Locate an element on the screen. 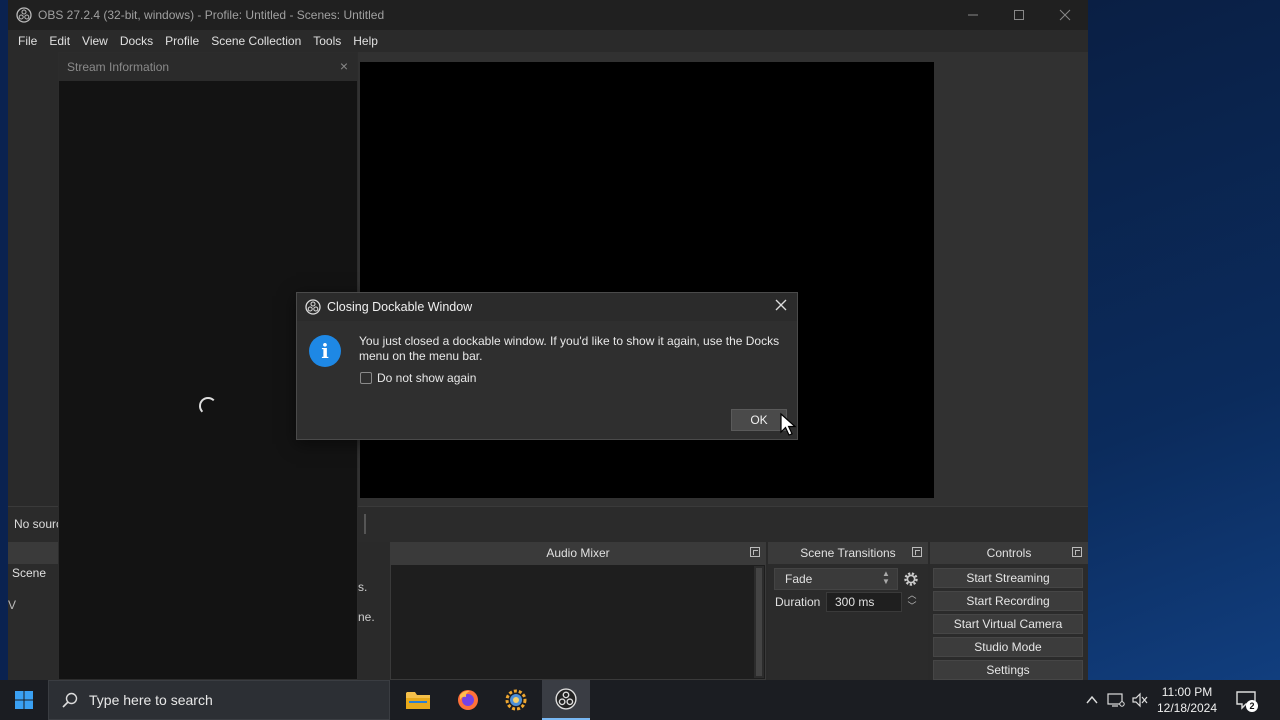  controls-header: Controls is located at coordinates (1009, 553).